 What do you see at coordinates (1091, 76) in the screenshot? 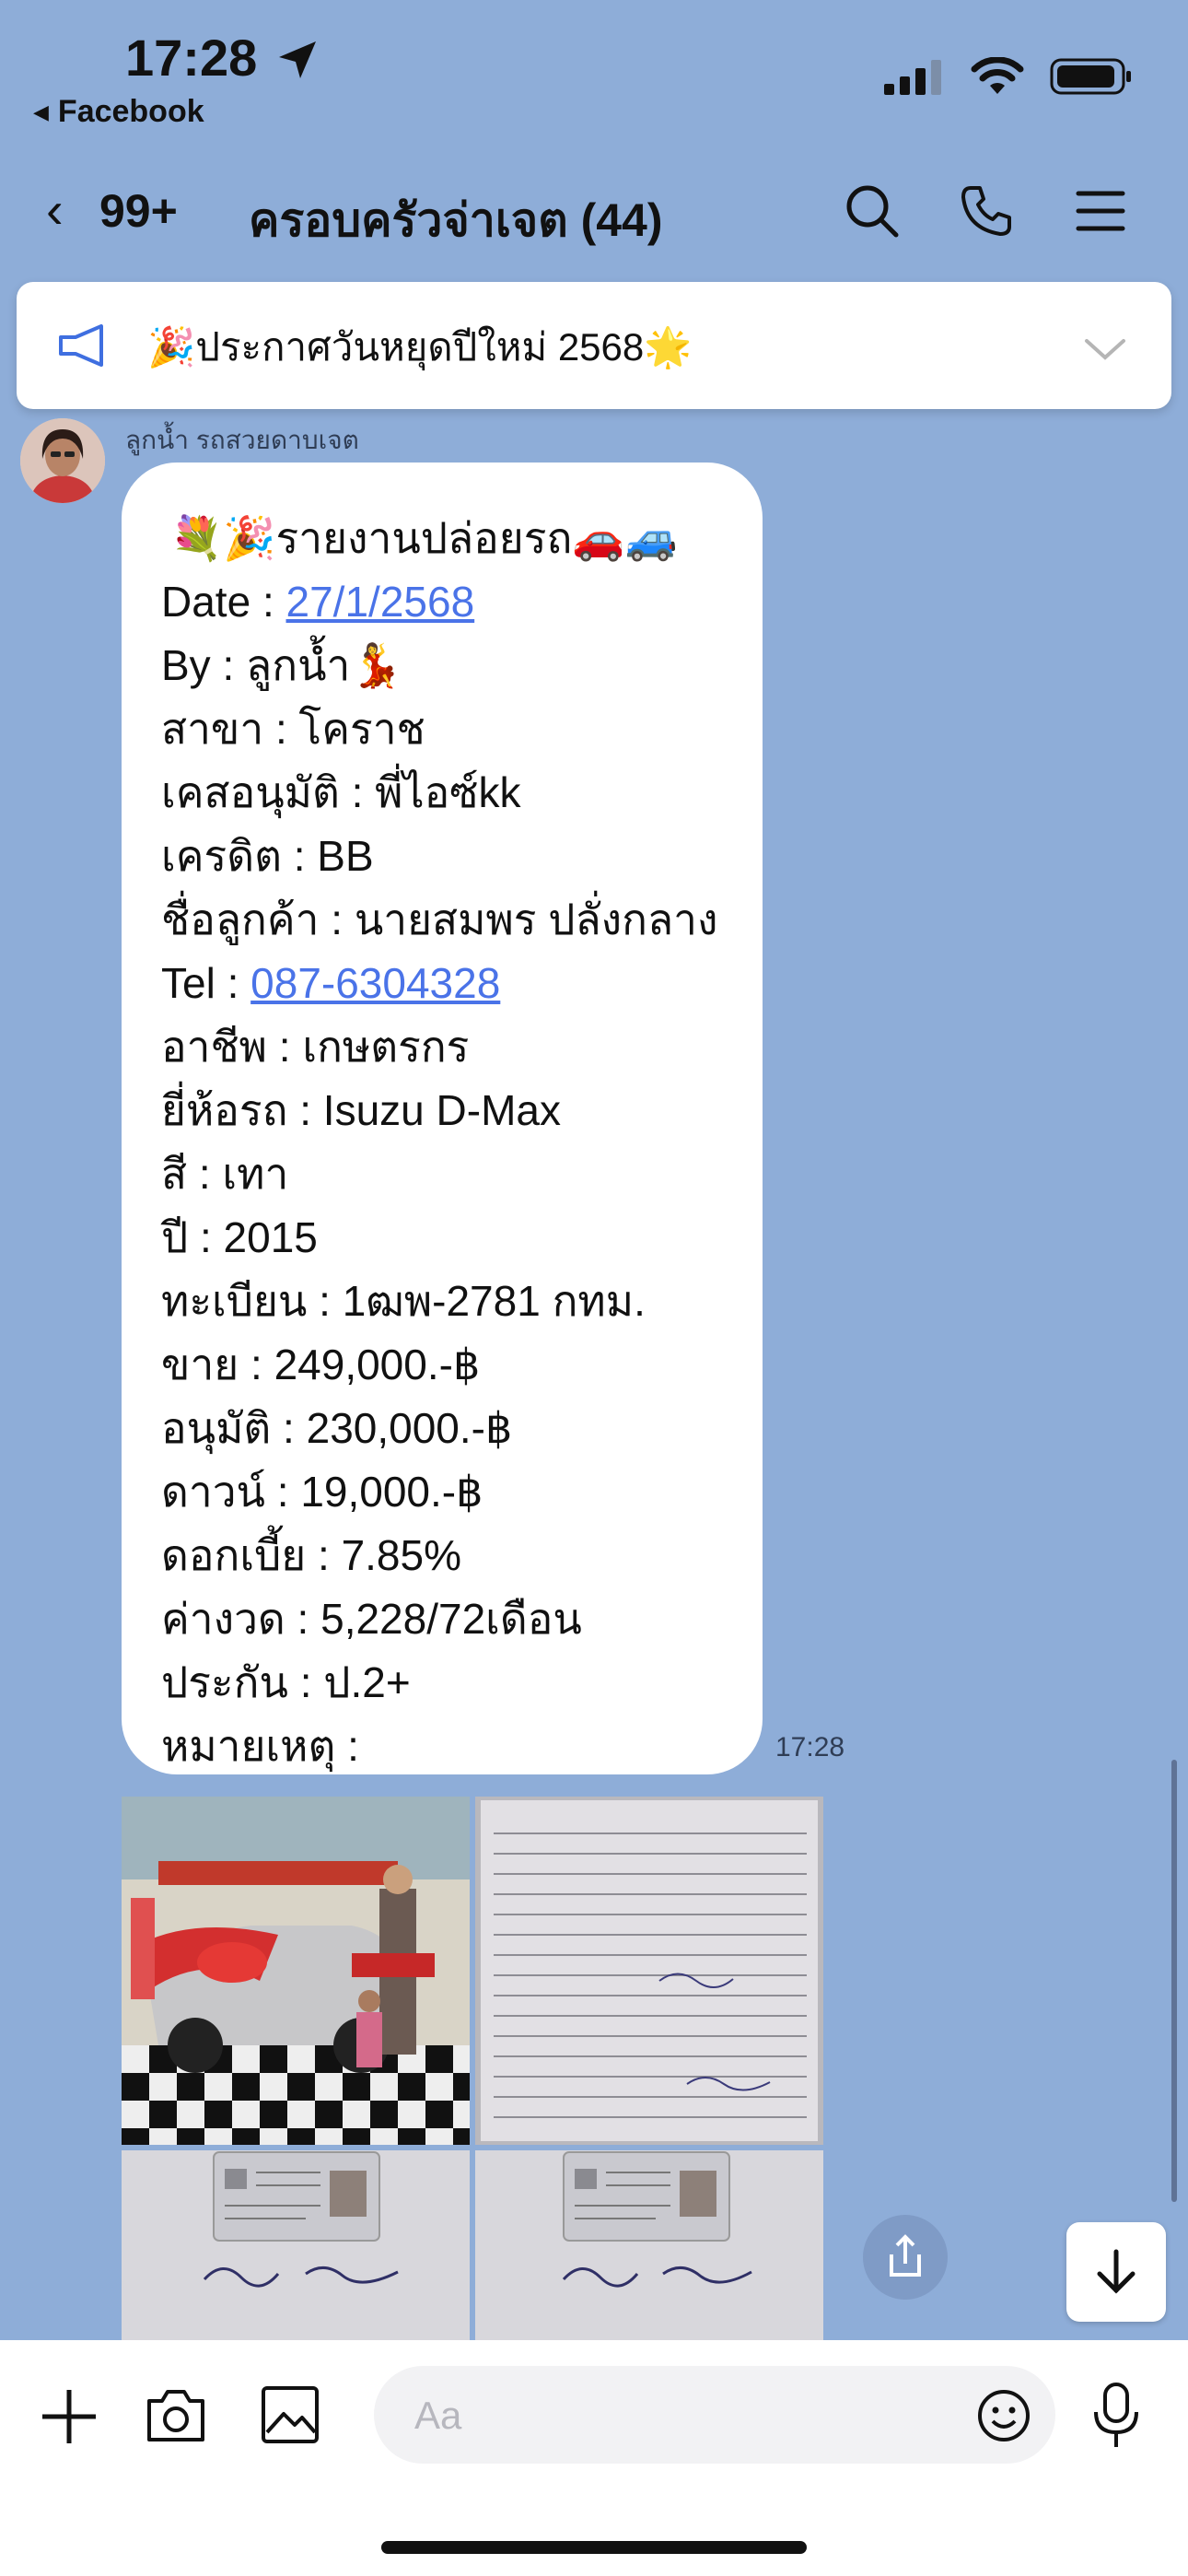
I see `battery-icon` at bounding box center [1091, 76].